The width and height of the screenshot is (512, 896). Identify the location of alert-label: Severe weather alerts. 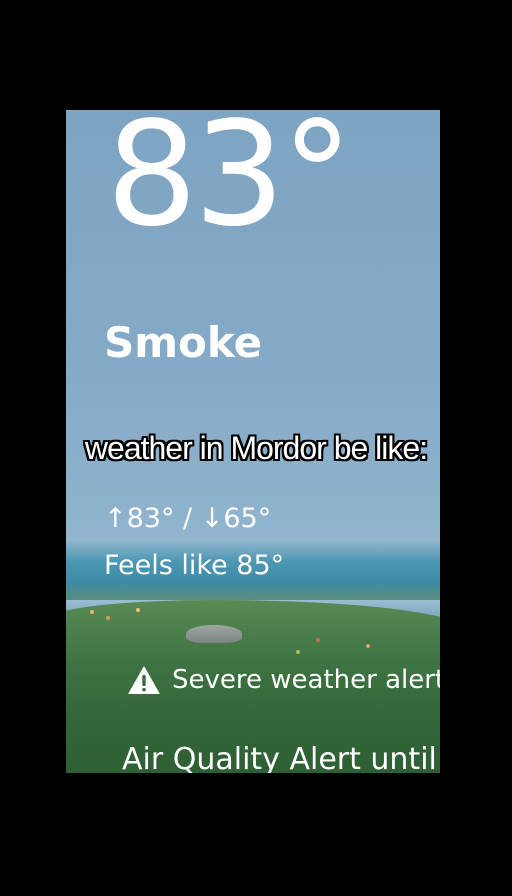
(306, 680).